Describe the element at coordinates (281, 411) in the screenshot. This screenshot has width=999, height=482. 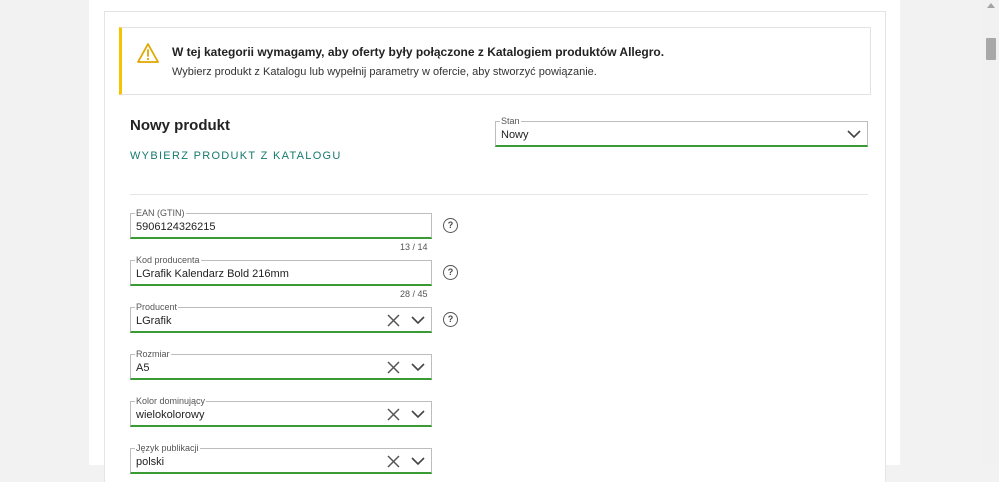
I see `dominant-color-select: Kolor dominujący wielokolorowy` at that location.